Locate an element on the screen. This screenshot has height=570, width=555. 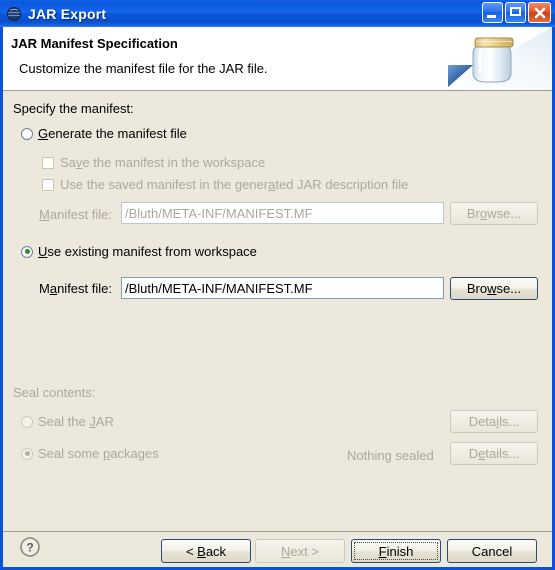
checkbox-save-manifest-workspace: Save the manifest in the workspace is located at coordinates (153, 162).